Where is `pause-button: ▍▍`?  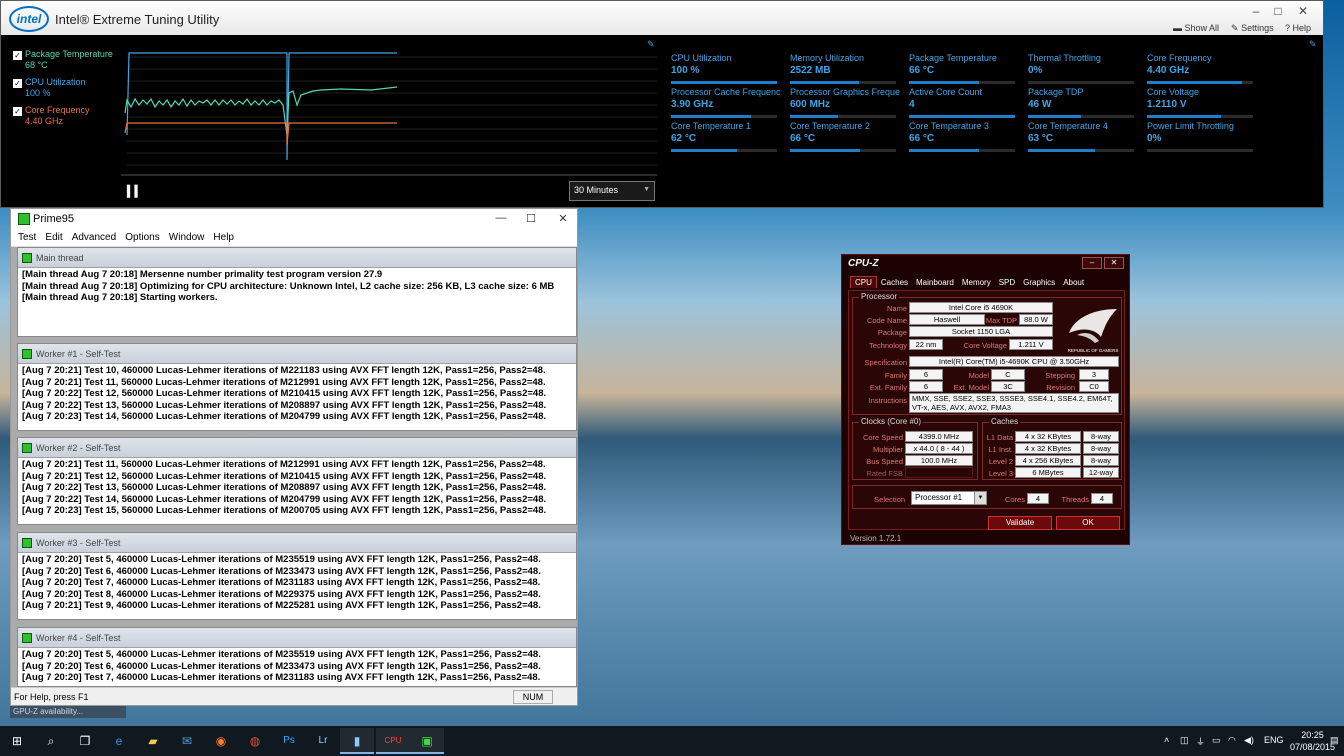 pause-button: ▍▍ is located at coordinates (135, 191).